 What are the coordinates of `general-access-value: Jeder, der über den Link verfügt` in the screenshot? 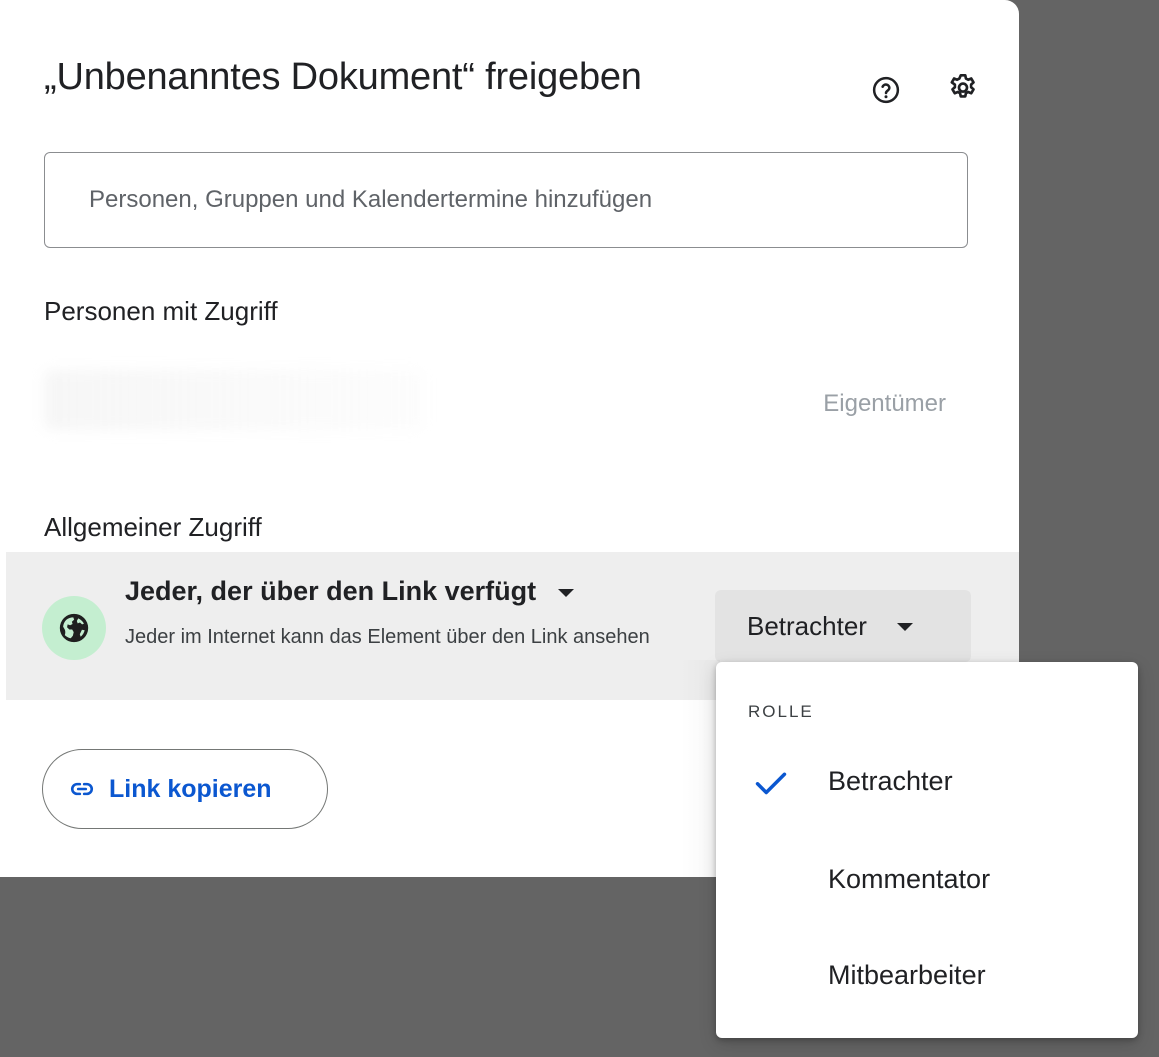 It's located at (331, 591).